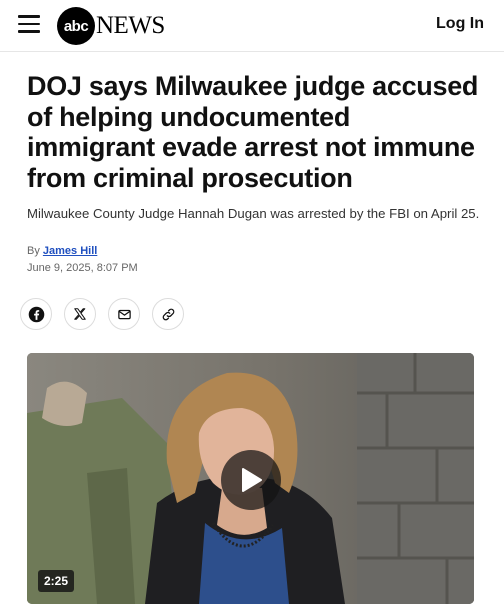 Image resolution: width=504 pixels, height=612 pixels. I want to click on play-button, so click(251, 480).